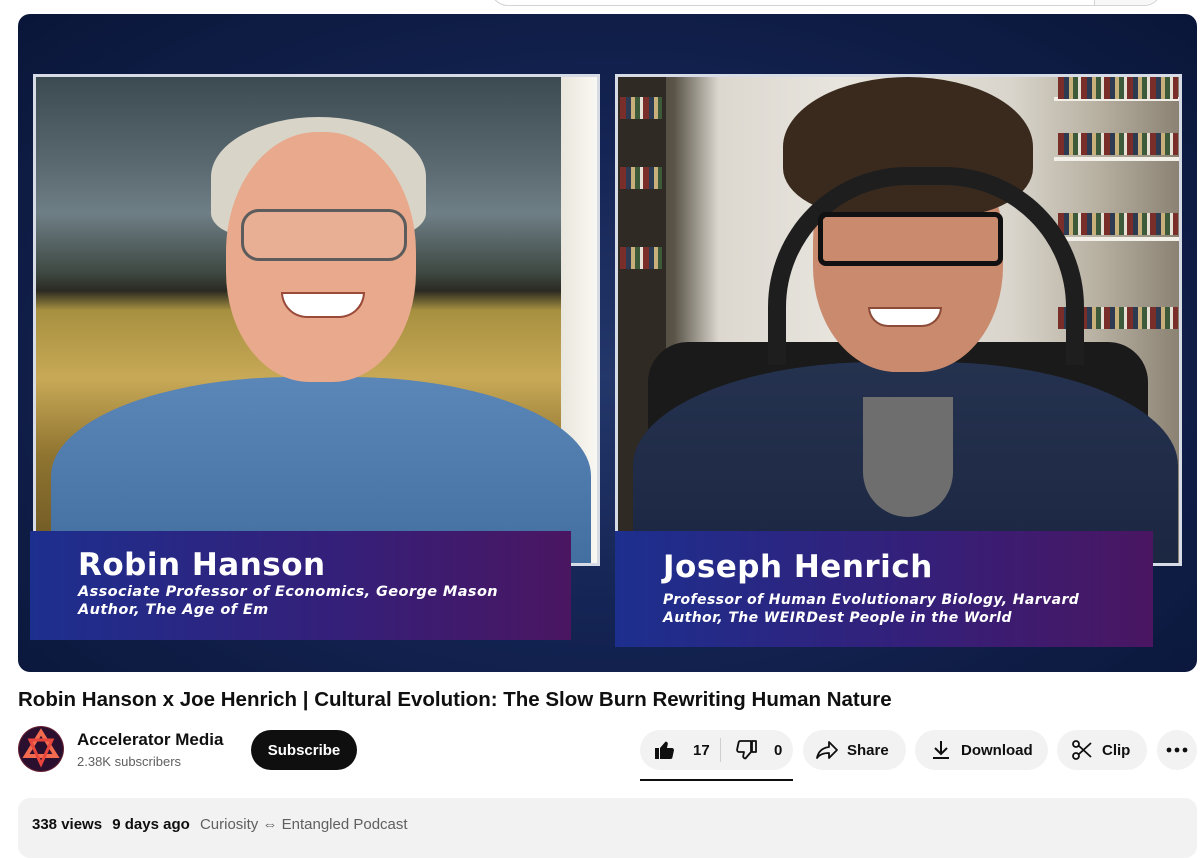  Describe the element at coordinates (910, 239) in the screenshot. I see `guest-right-glasses` at that location.